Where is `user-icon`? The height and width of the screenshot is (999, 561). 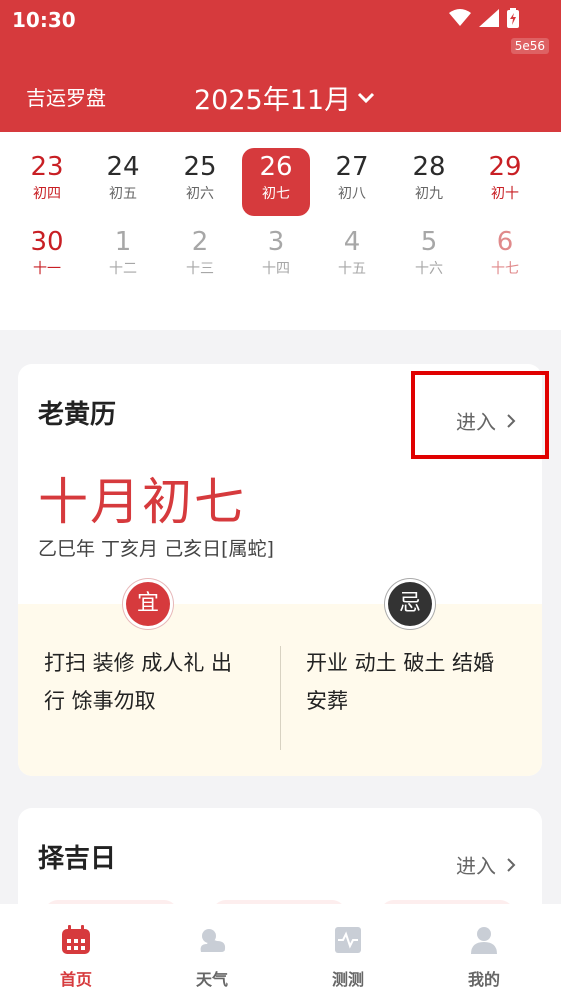
user-icon is located at coordinates (484, 940).